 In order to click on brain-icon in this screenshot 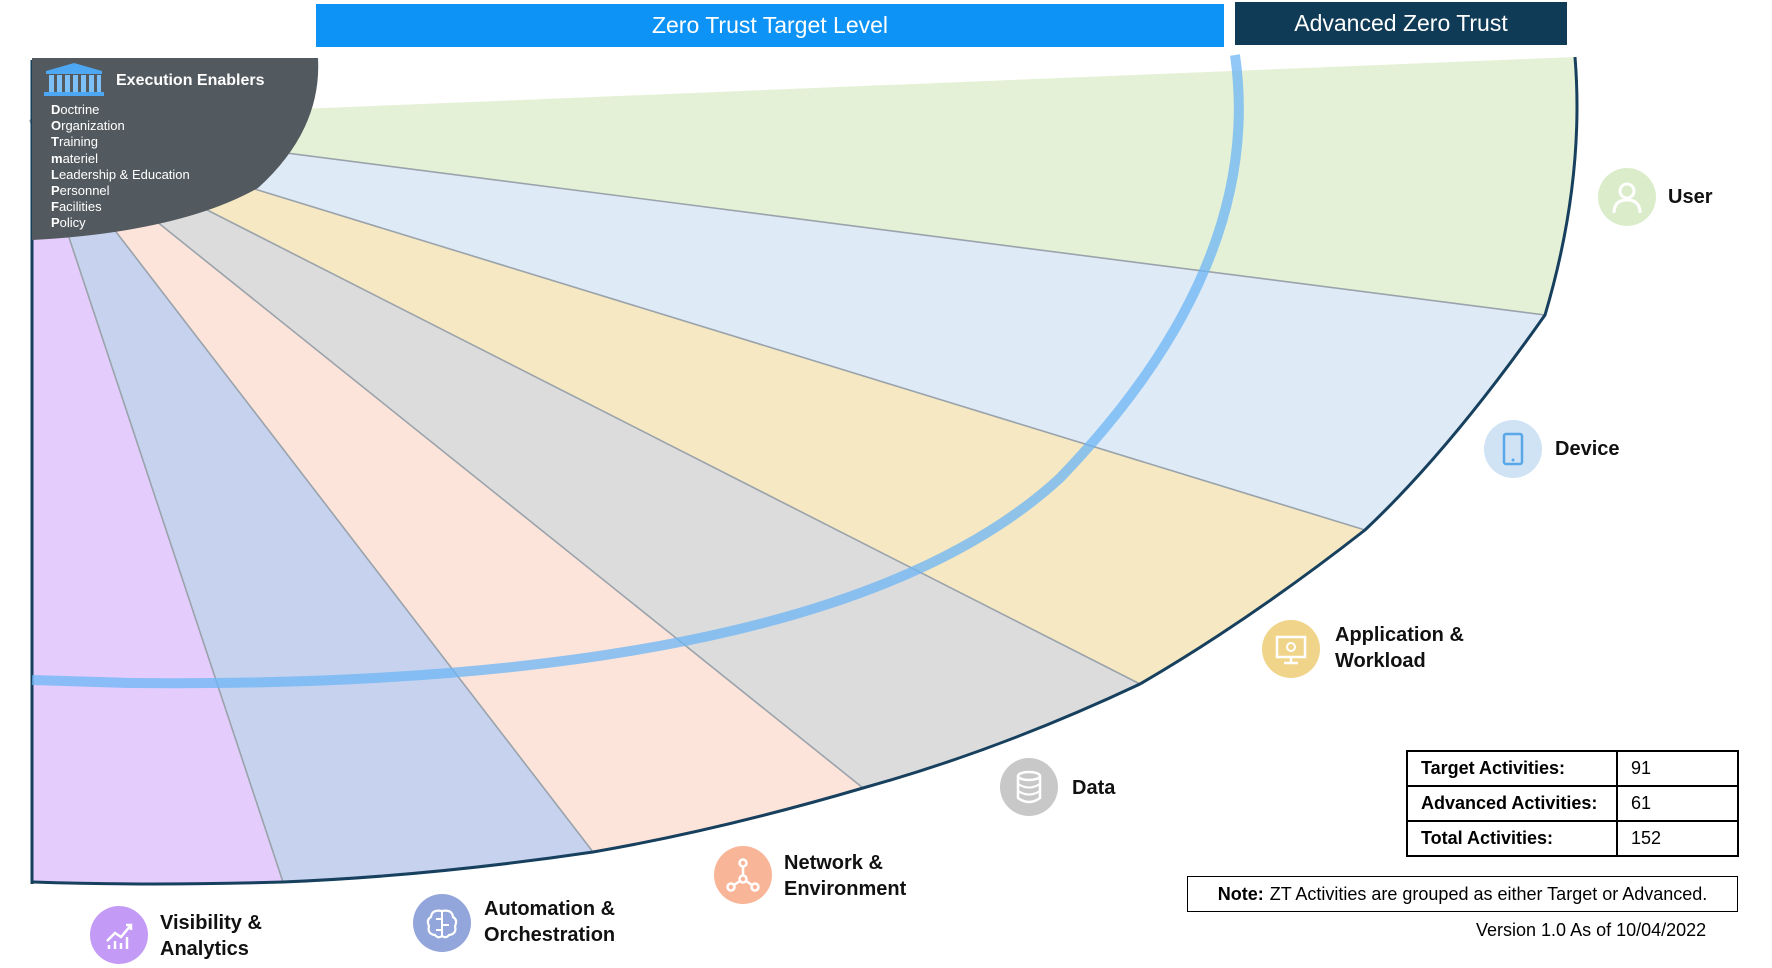, I will do `click(442, 923)`.